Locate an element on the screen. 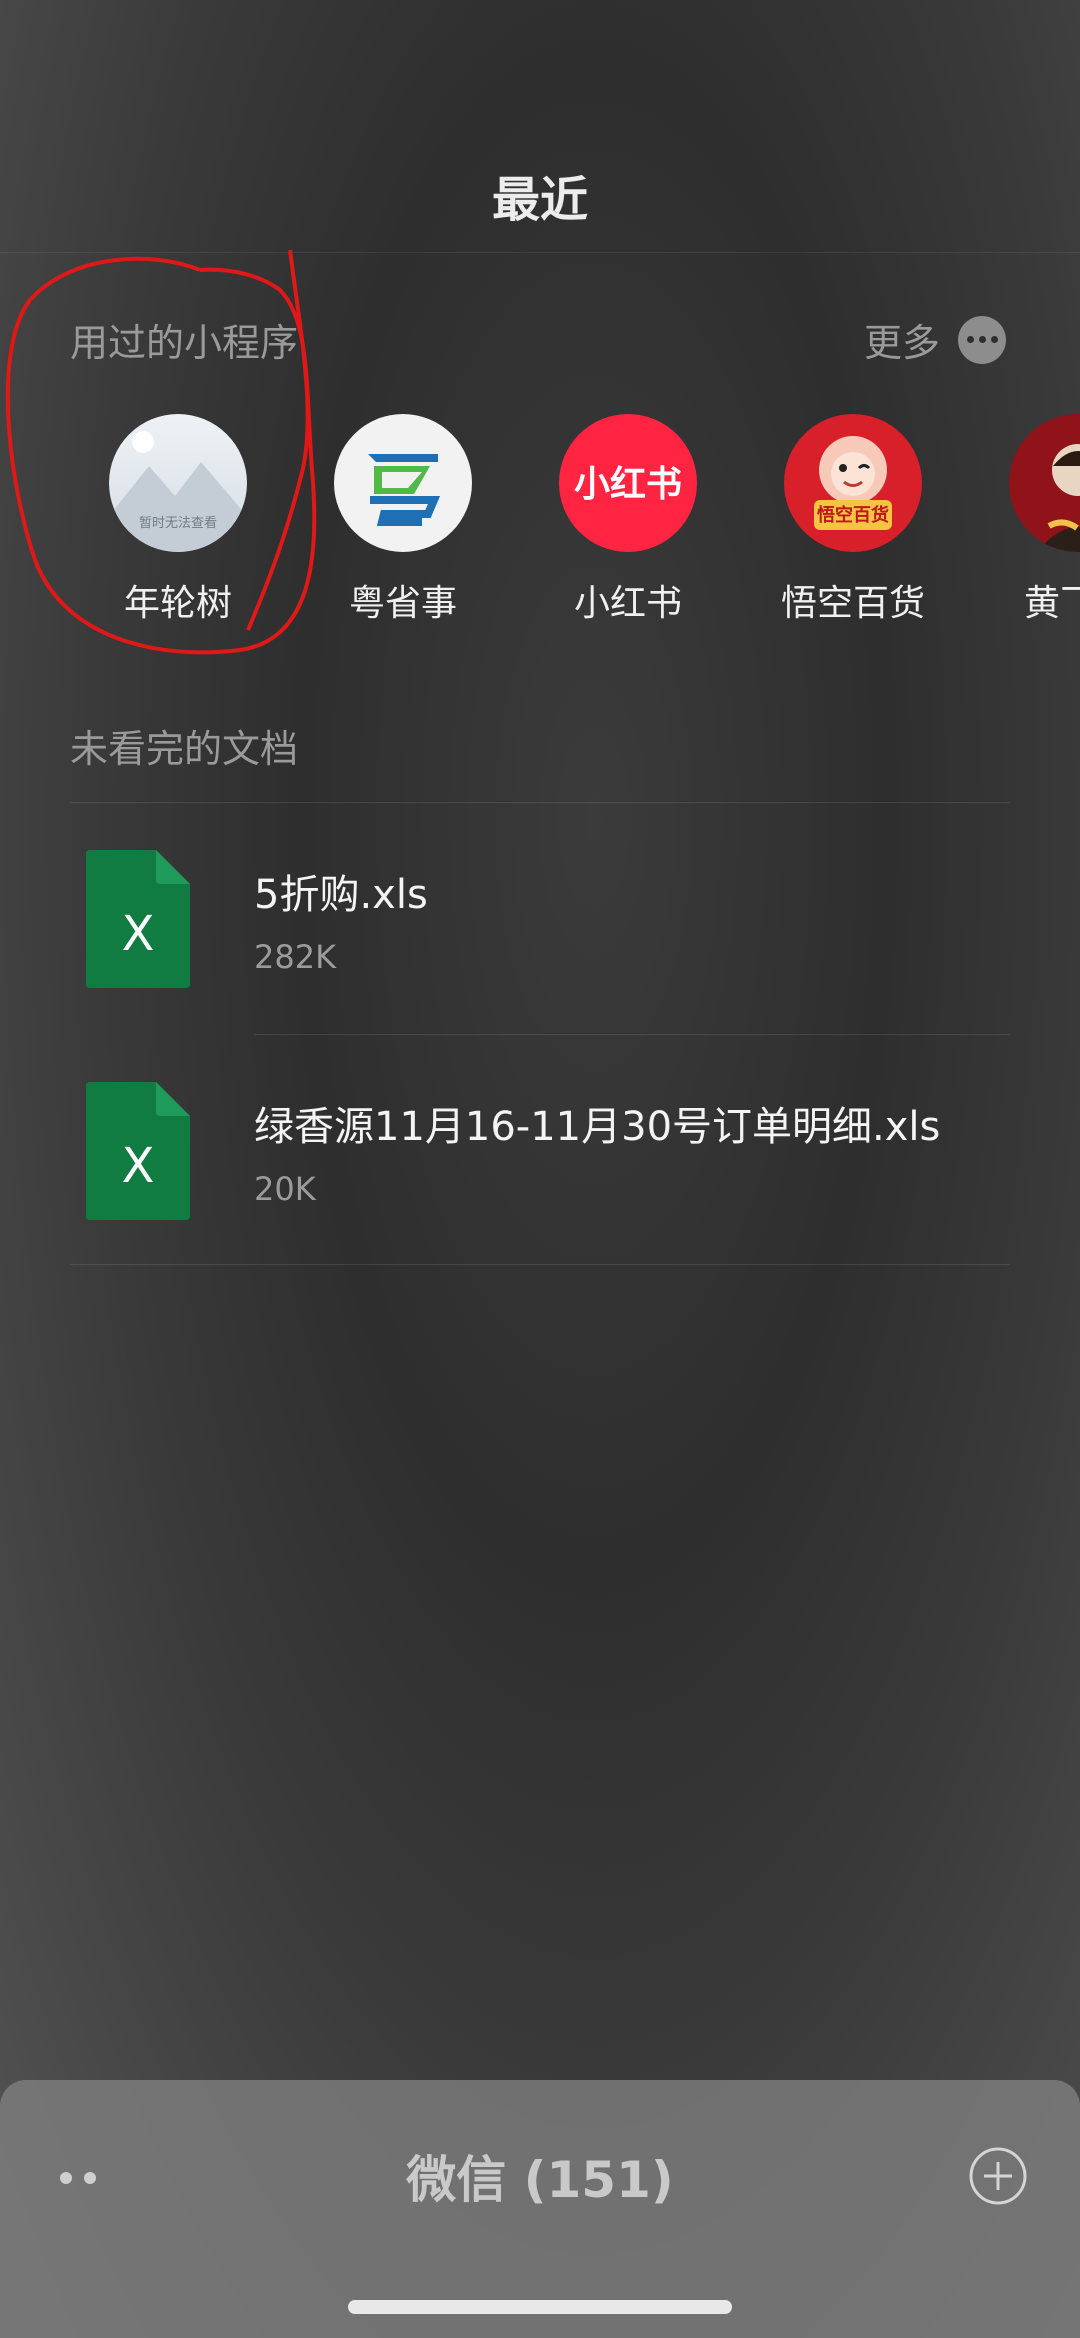 Image resolution: width=1080 pixels, height=2338 pixels. xiaohongshu-logo-icon: 小红书 is located at coordinates (628, 483).